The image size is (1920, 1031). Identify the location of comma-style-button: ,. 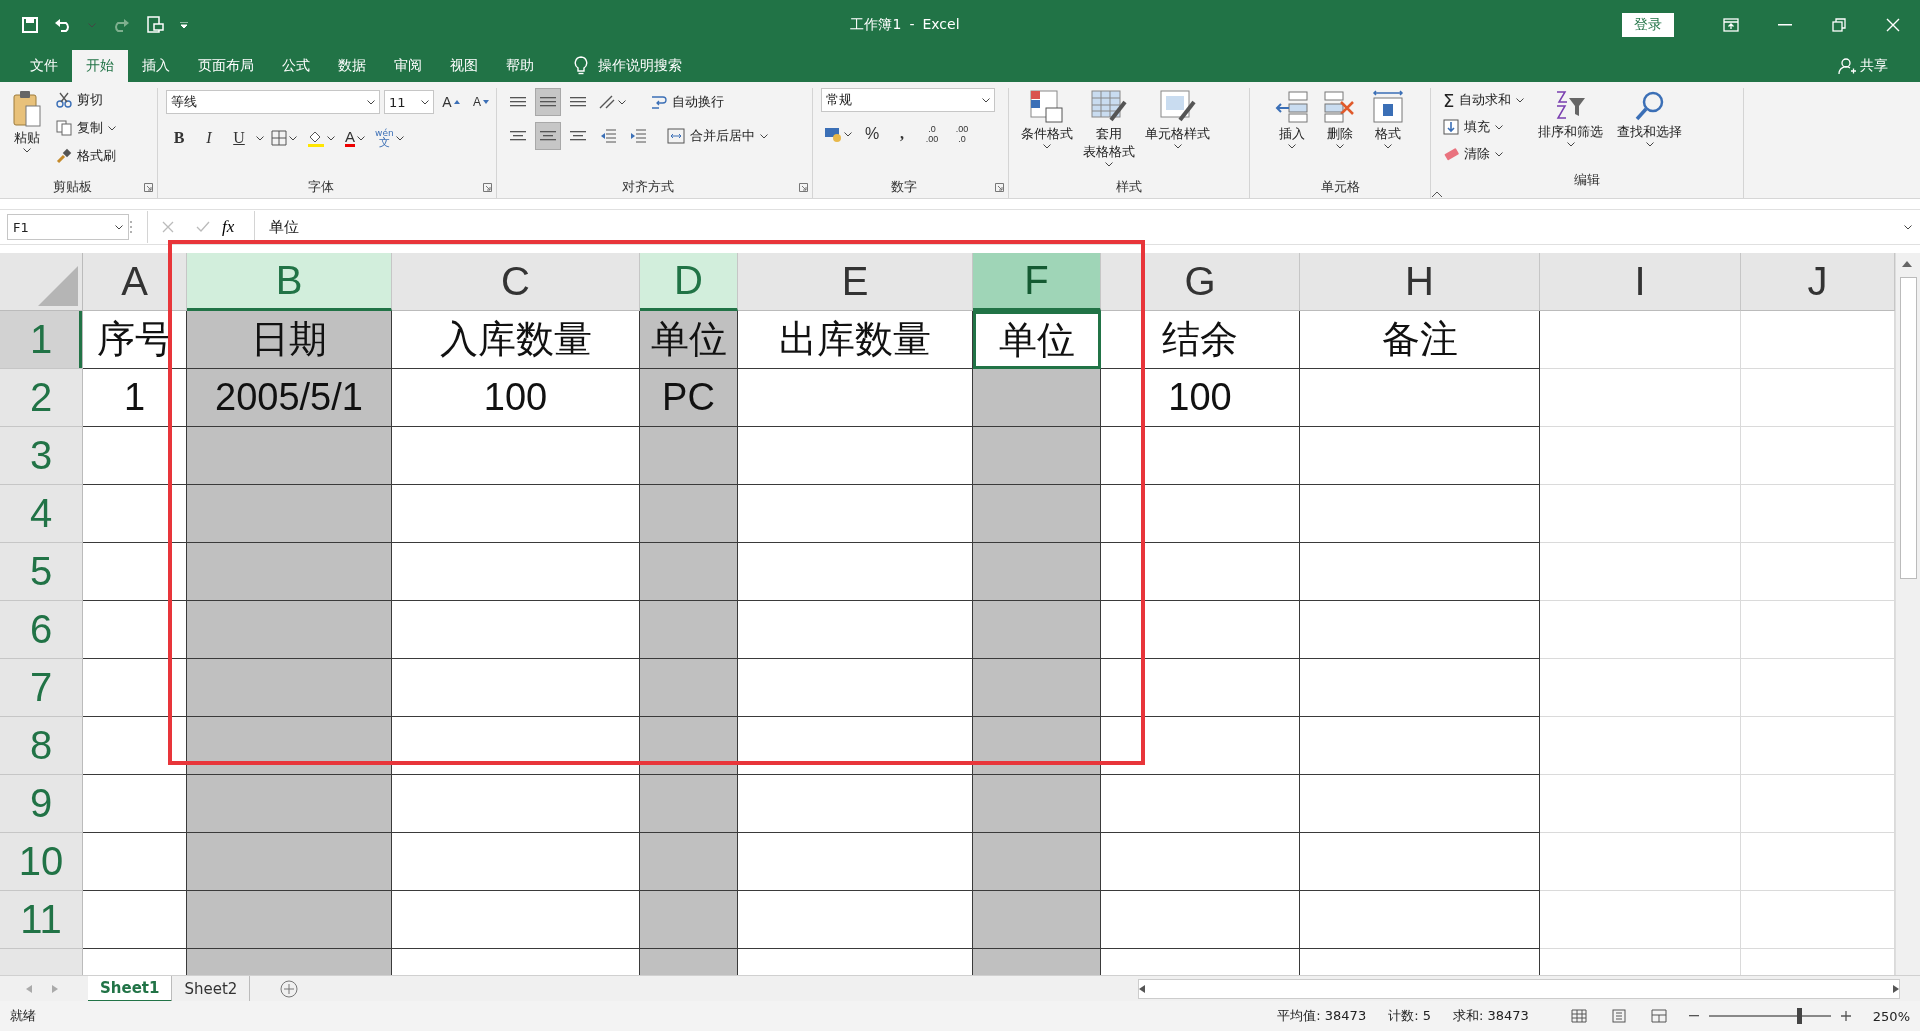
(902, 134).